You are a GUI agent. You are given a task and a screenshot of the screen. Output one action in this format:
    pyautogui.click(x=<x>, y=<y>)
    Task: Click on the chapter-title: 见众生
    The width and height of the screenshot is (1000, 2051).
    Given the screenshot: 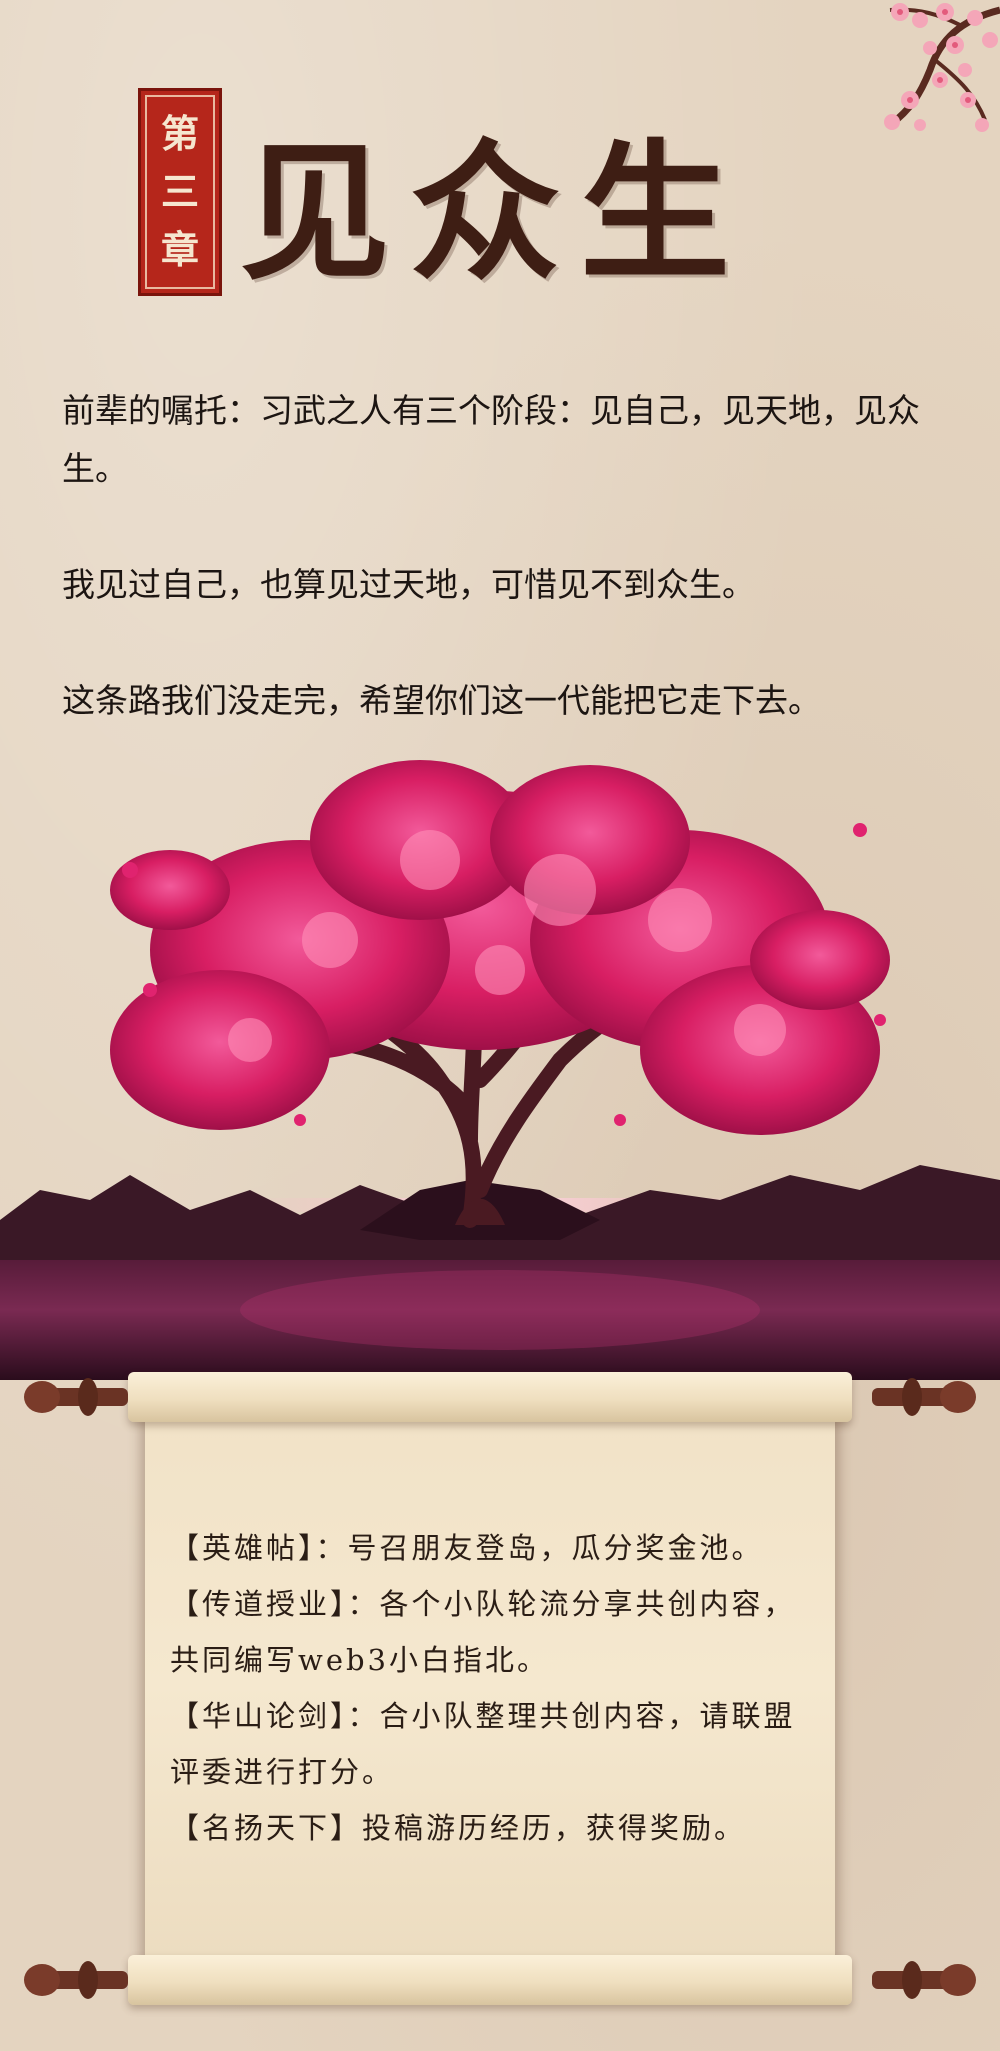 What is the action you would take?
    pyautogui.click(x=495, y=212)
    